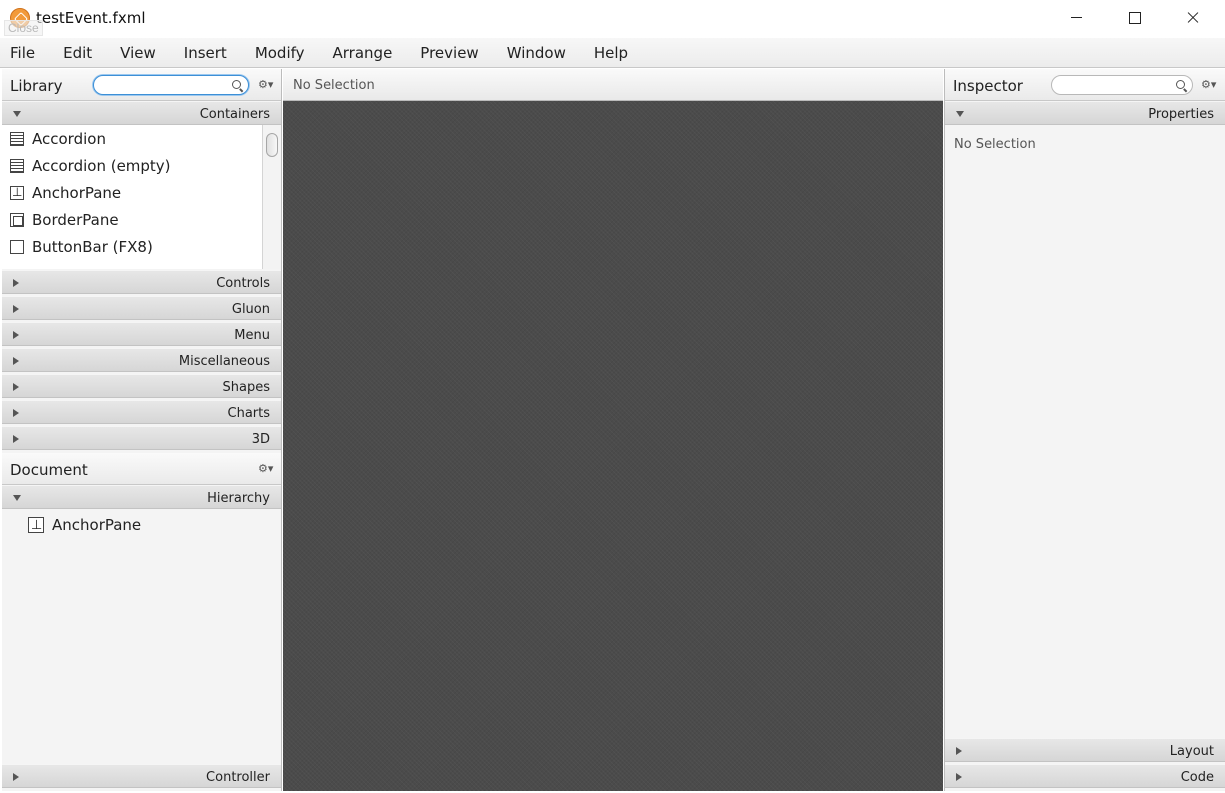  I want to click on menu-arrange: Arrange, so click(363, 53).